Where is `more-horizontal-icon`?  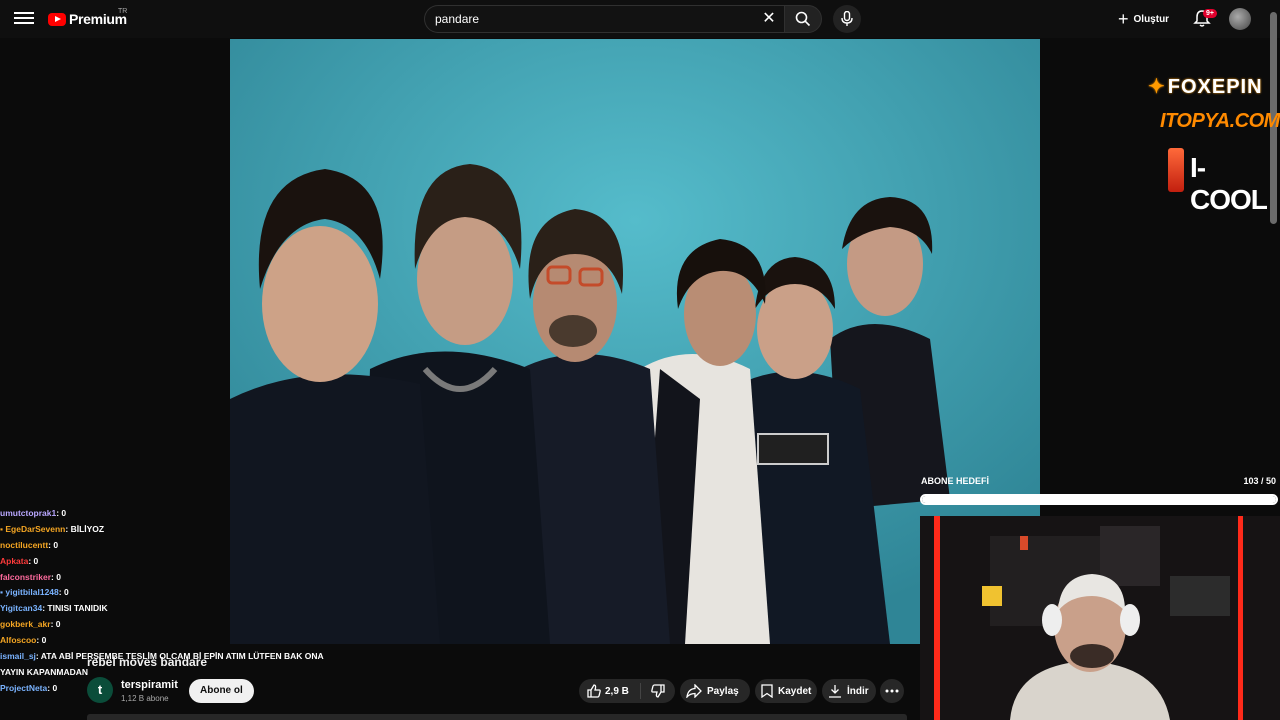 more-horizontal-icon is located at coordinates (892, 691).